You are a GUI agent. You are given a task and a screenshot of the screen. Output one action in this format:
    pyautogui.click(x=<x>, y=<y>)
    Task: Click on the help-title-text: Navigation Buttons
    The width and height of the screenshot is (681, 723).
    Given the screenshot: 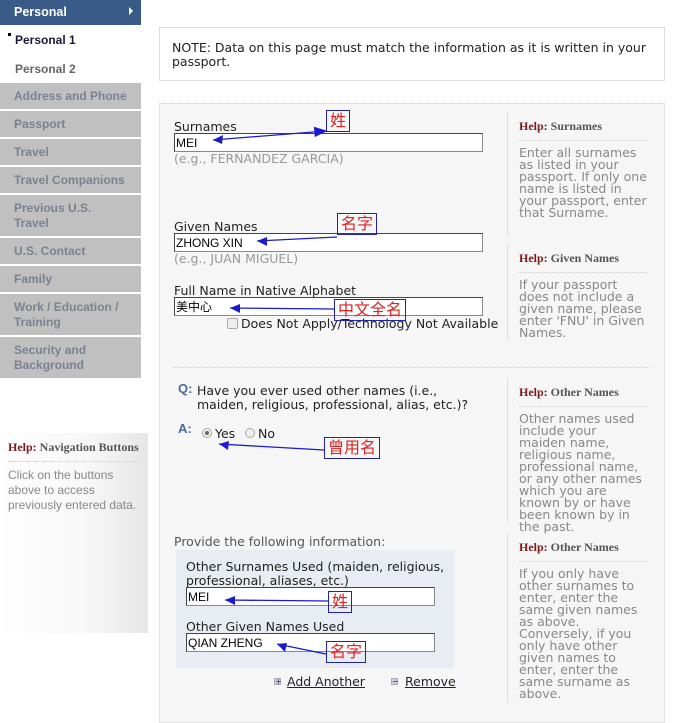 What is the action you would take?
    pyautogui.click(x=89, y=447)
    